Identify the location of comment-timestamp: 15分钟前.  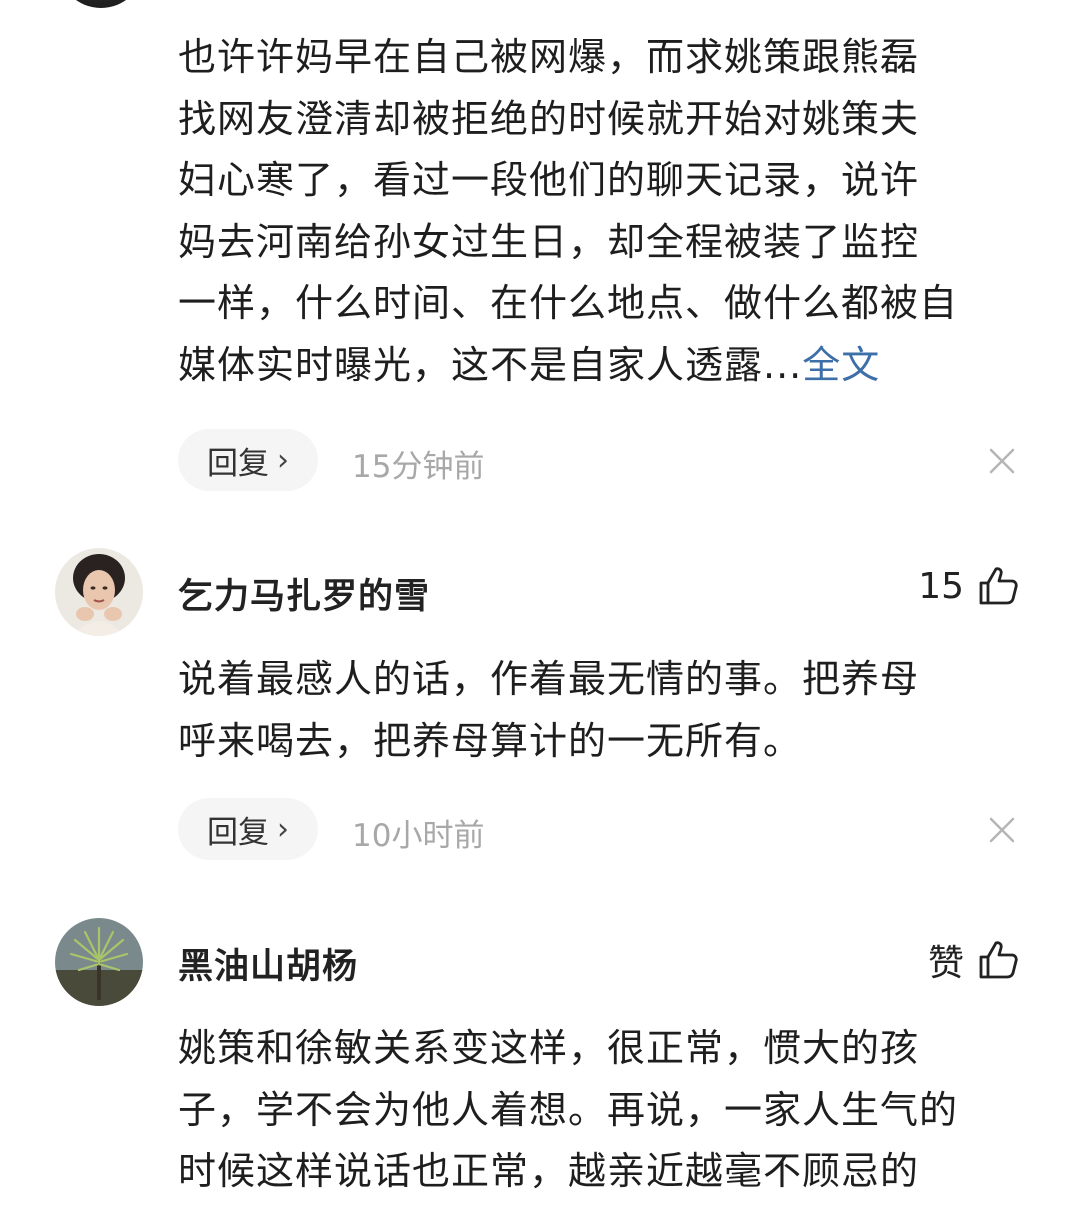
(418, 467).